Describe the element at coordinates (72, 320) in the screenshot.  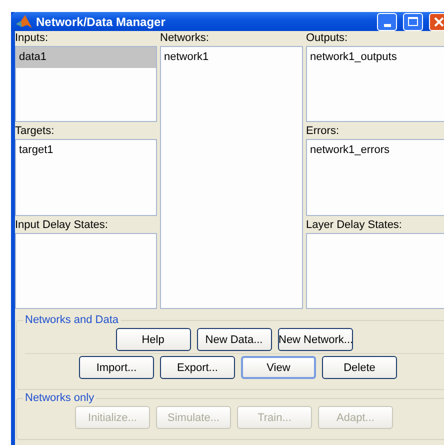
I see `group-title: Networks and Data` at that location.